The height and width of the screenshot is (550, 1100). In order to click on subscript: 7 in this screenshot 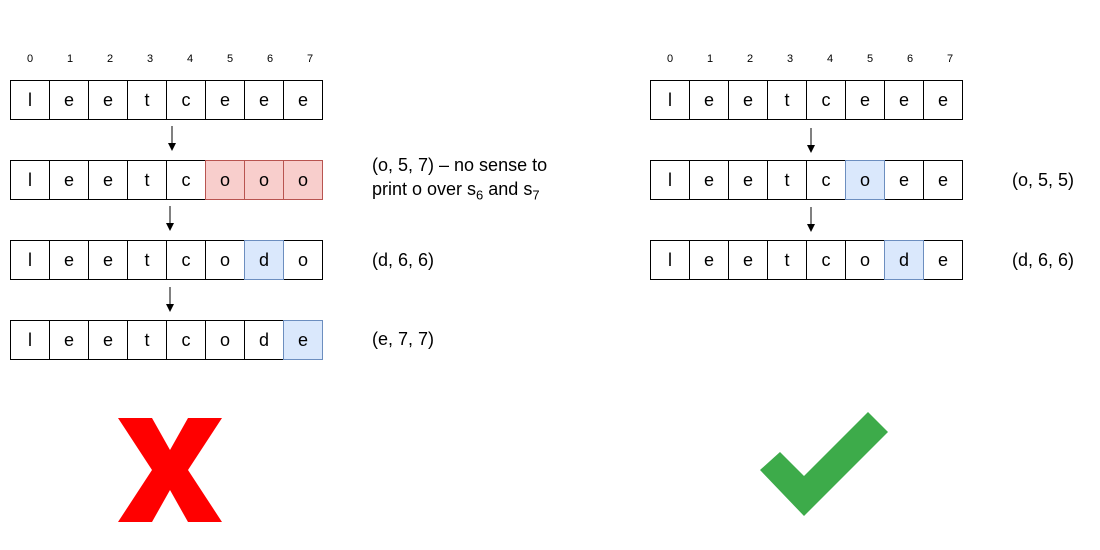, I will do `click(536, 195)`.